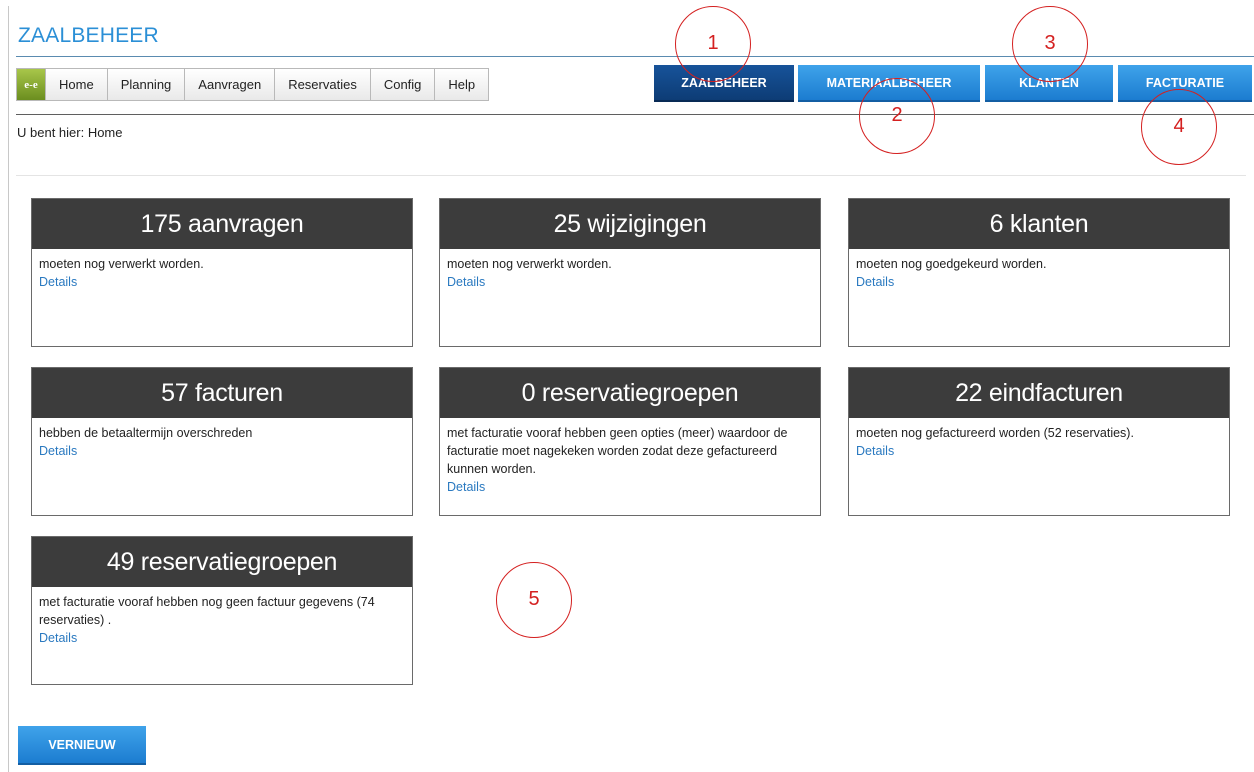 Image resolution: width=1254 pixels, height=772 pixels. I want to click on menu-item-aanvragen: Aanvragen, so click(230, 84).